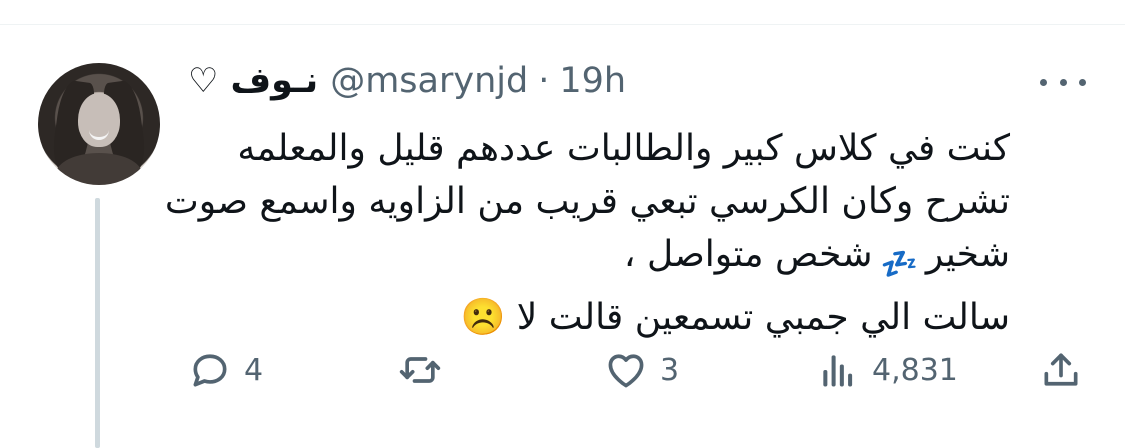  Describe the element at coordinates (274, 81) in the screenshot. I see `display-name: نـوف` at that location.